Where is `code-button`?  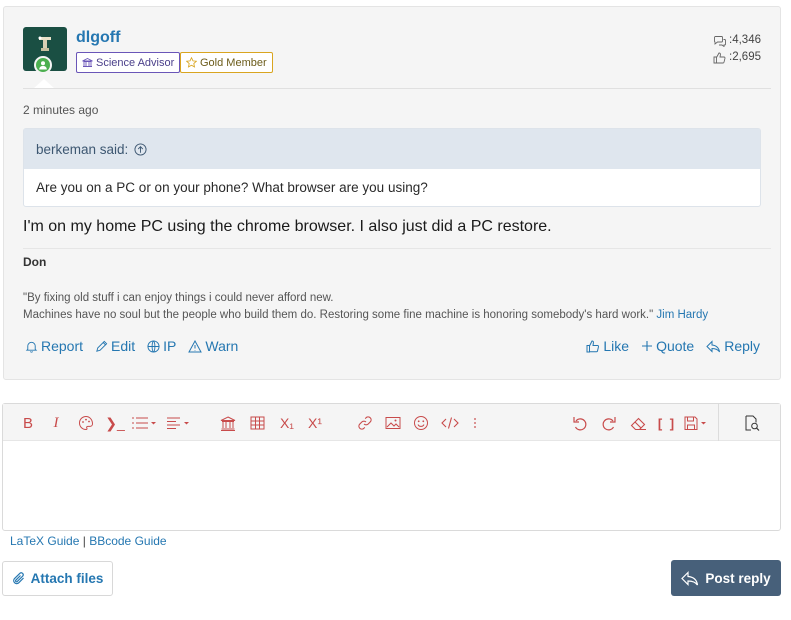
code-button is located at coordinates (450, 423).